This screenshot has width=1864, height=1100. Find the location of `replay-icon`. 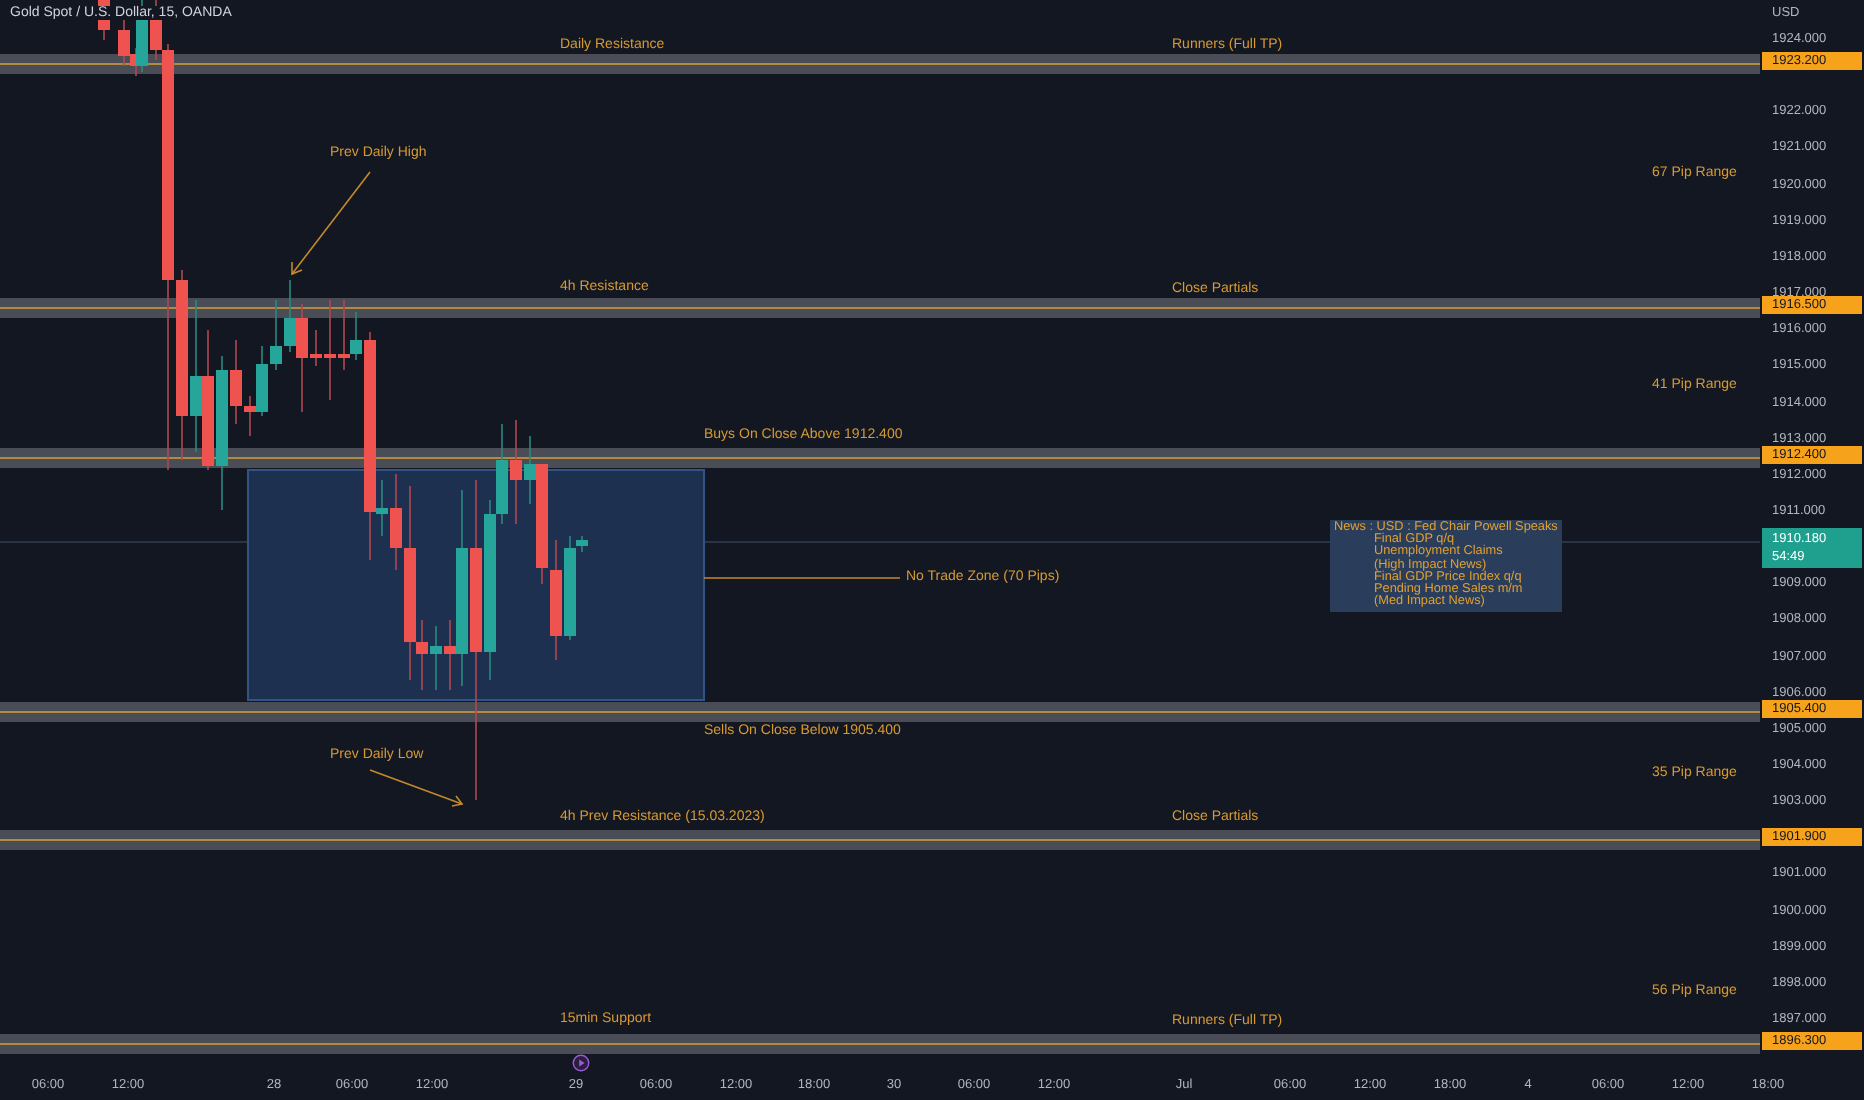

replay-icon is located at coordinates (581, 1063).